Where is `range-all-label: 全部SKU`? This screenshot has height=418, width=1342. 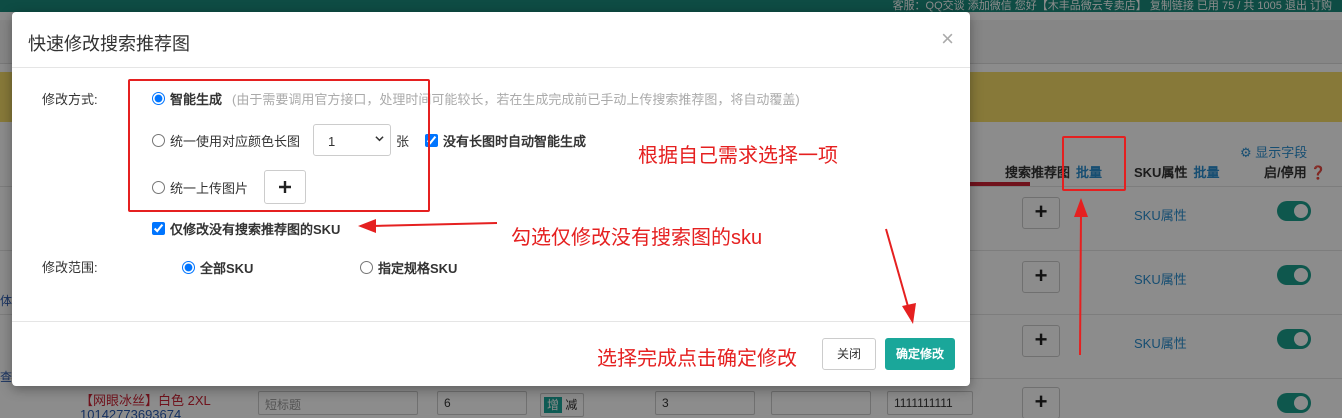
range-all-label: 全部SKU is located at coordinates (227, 268).